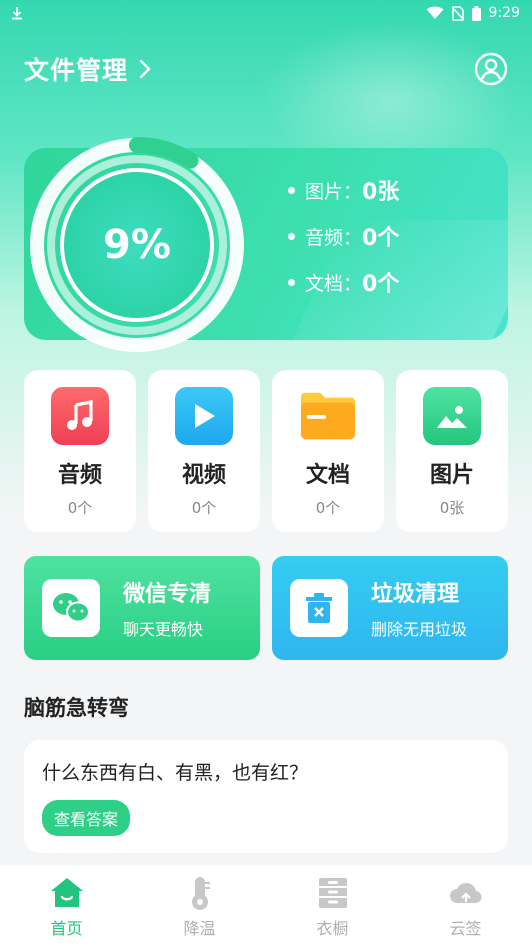  What do you see at coordinates (332, 893) in the screenshot?
I see `wardrobe-icon` at bounding box center [332, 893].